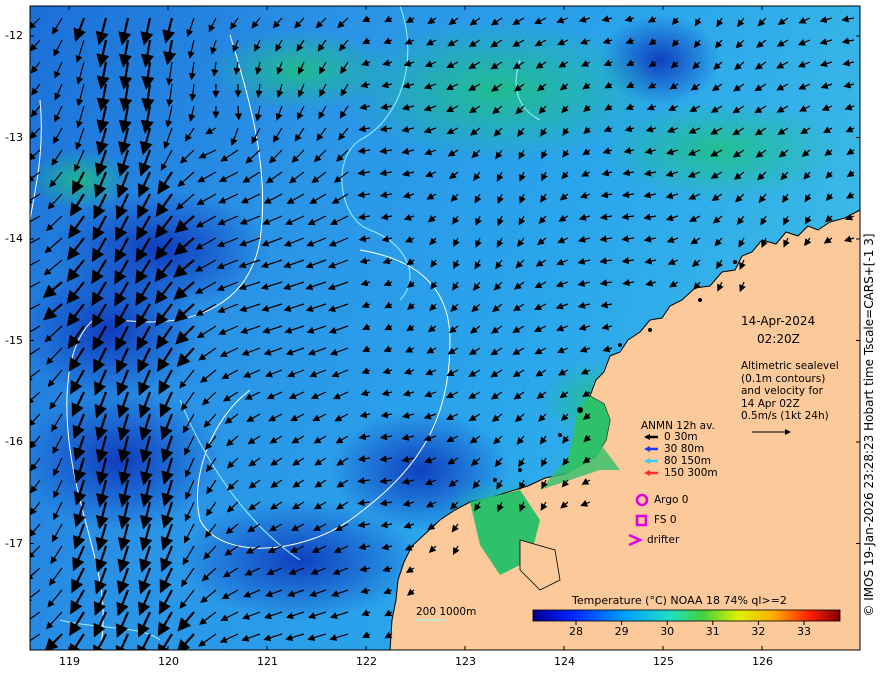 Image resolution: width=880 pixels, height=680 pixels. What do you see at coordinates (14, 35) in the screenshot?
I see `lat-tick-label: -12` at bounding box center [14, 35].